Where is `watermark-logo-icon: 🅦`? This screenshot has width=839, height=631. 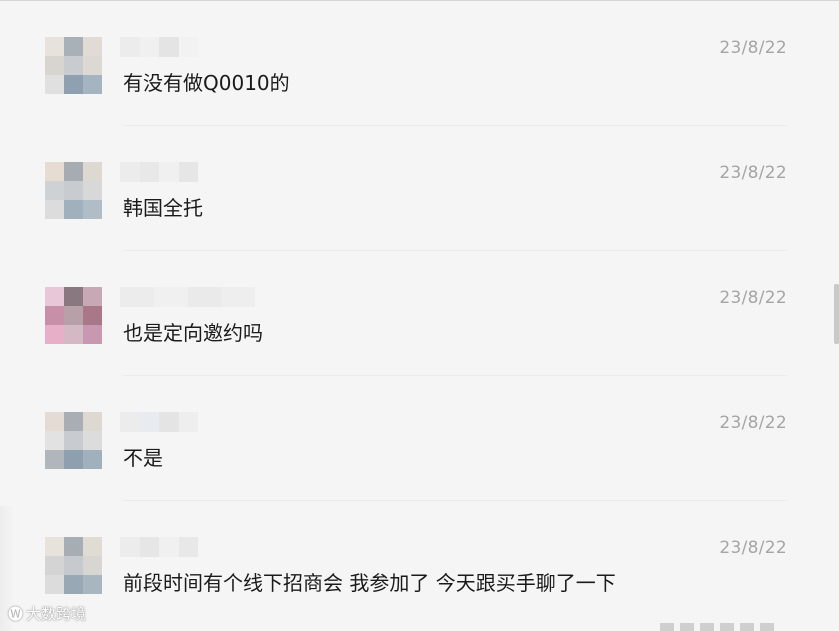 watermark-logo-icon: 🅦 is located at coordinates (16, 614).